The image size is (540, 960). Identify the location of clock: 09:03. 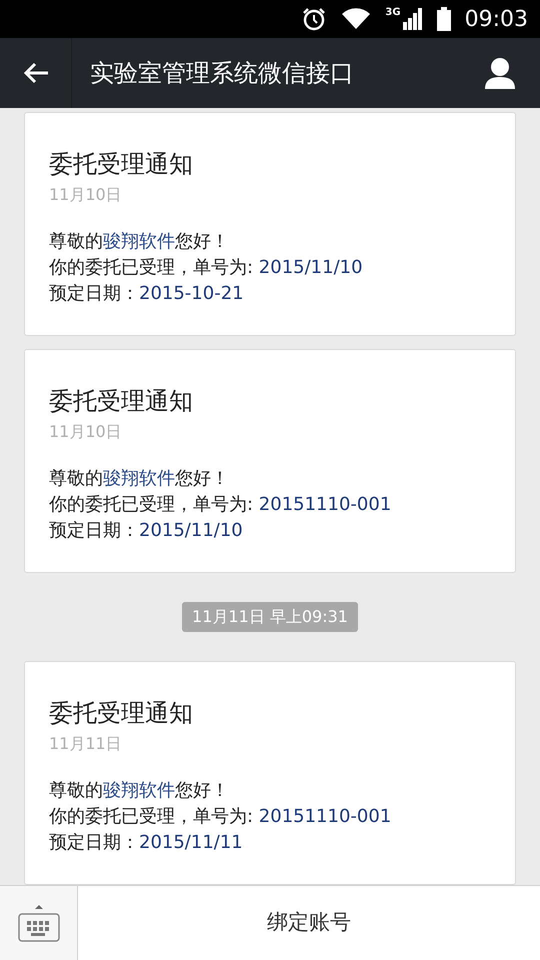
(496, 20).